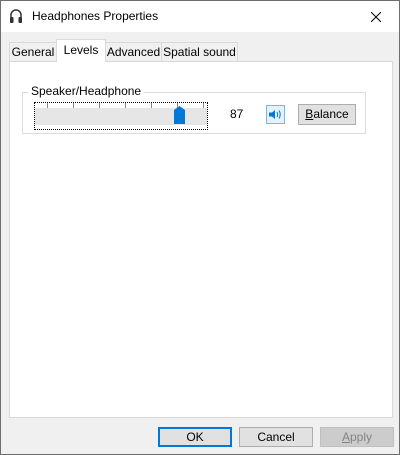 The width and height of the screenshot is (400, 455). What do you see at coordinates (361, 437) in the screenshot?
I see `apply-label-rest: pply` at bounding box center [361, 437].